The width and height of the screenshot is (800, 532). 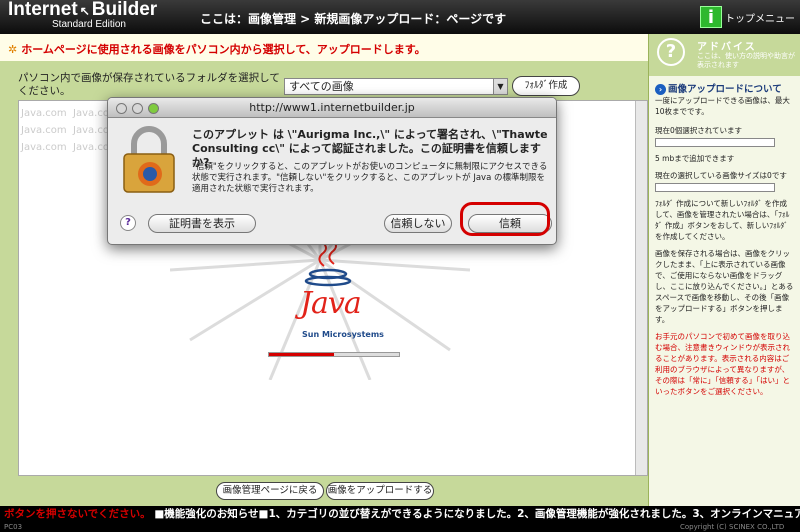 I want to click on arrow-right-icon: ›, so click(x=660, y=89).